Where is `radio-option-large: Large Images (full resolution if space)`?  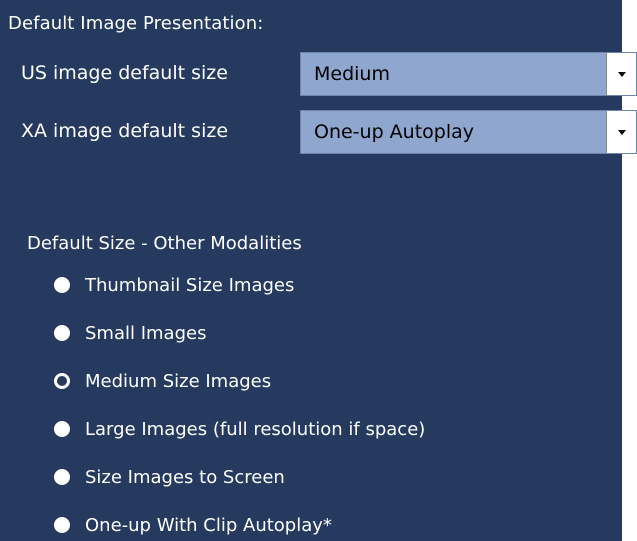 radio-option-large: Large Images (full resolution if space) is located at coordinates (239, 429).